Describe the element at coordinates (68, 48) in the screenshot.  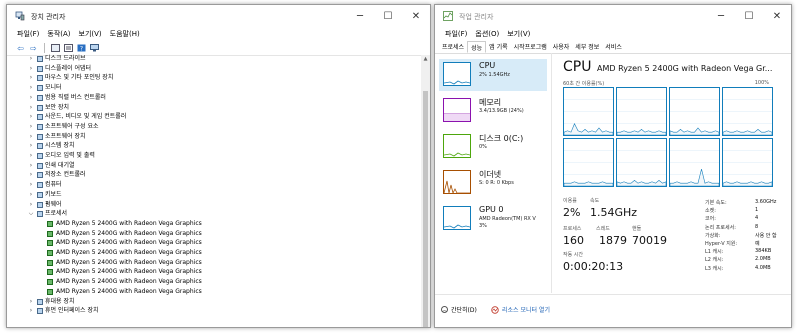
I see `properties-icon` at that location.